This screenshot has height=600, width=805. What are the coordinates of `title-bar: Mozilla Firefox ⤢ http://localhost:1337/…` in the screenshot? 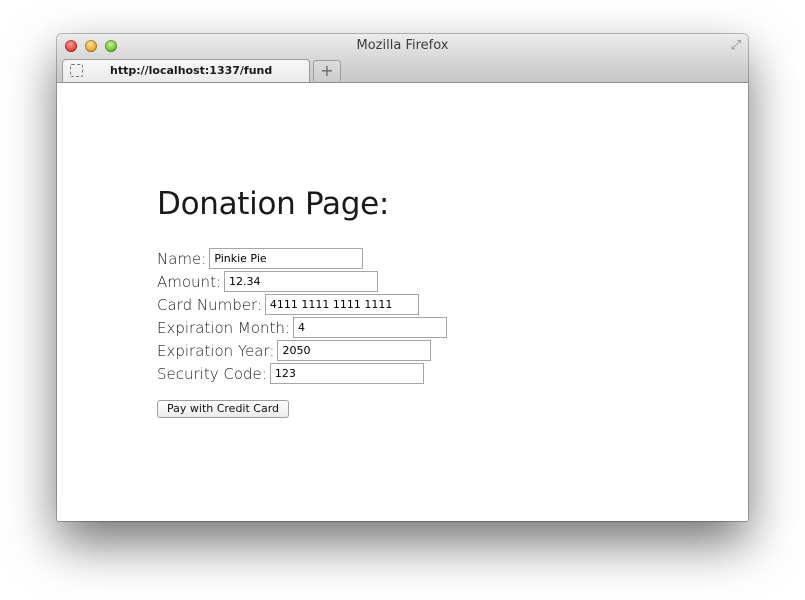 It's located at (402, 58).